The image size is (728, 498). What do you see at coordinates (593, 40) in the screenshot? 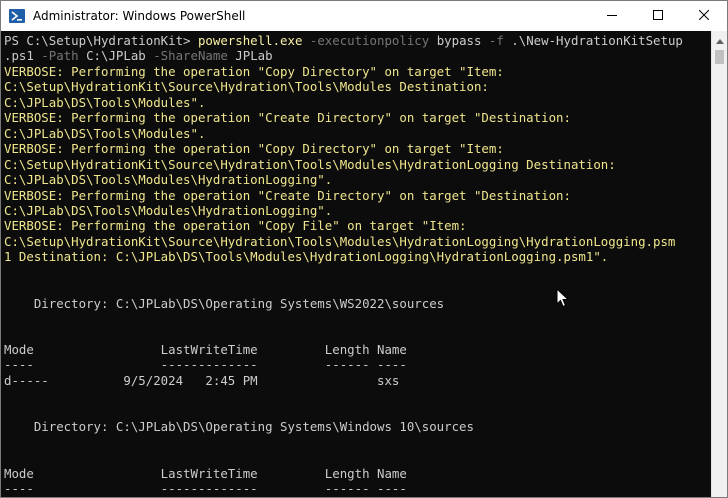
I see `console-text: .\New-HydrationKitSetup` at bounding box center [593, 40].